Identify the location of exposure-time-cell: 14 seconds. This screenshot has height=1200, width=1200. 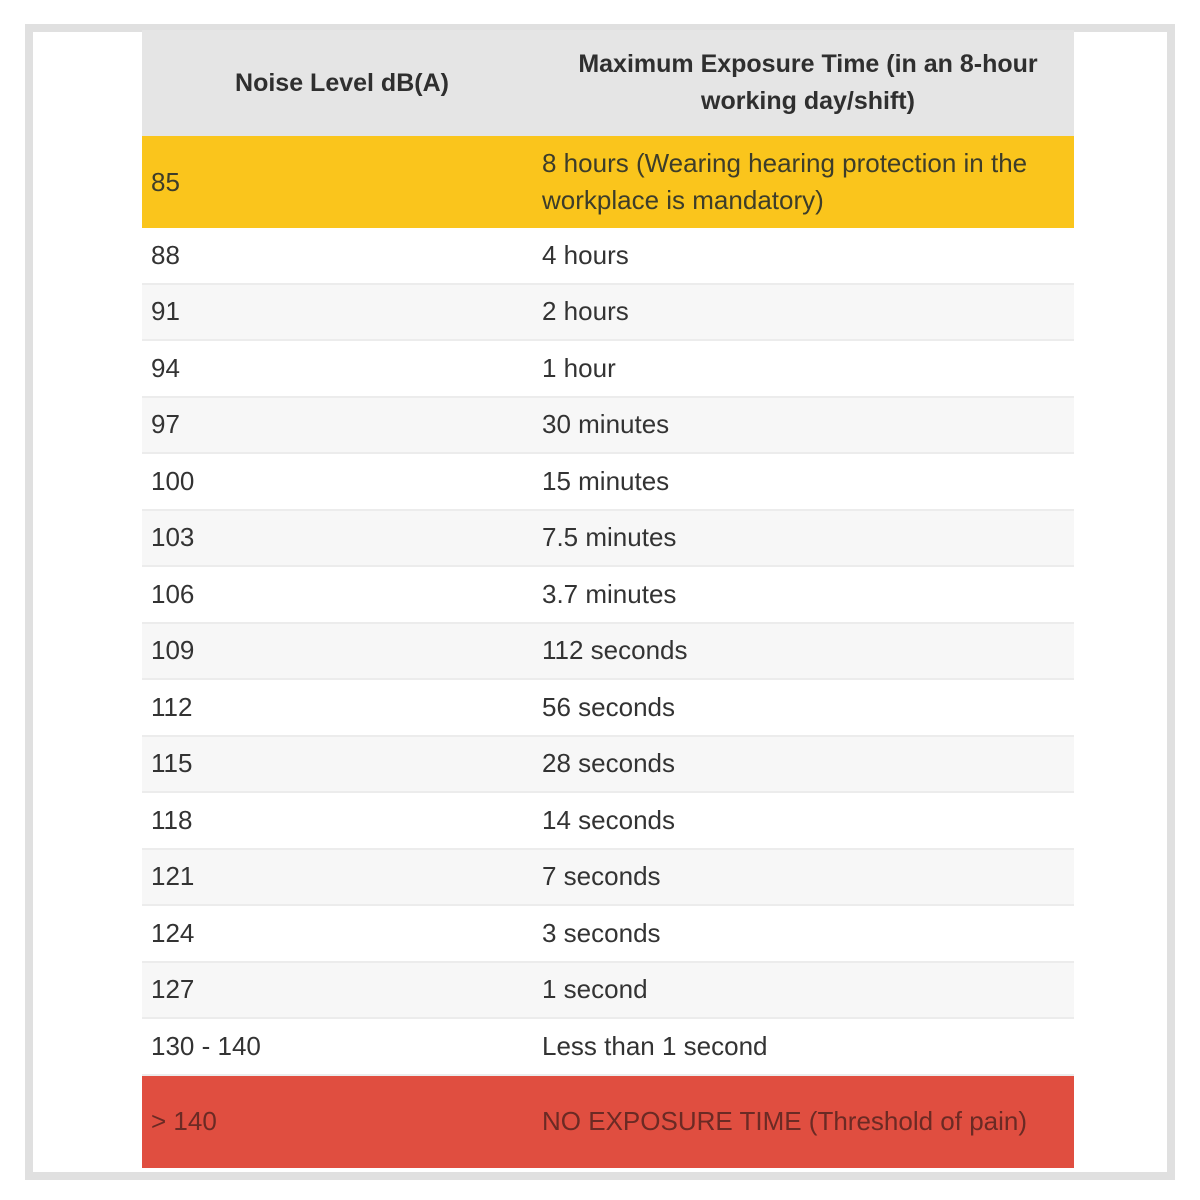
(608, 819).